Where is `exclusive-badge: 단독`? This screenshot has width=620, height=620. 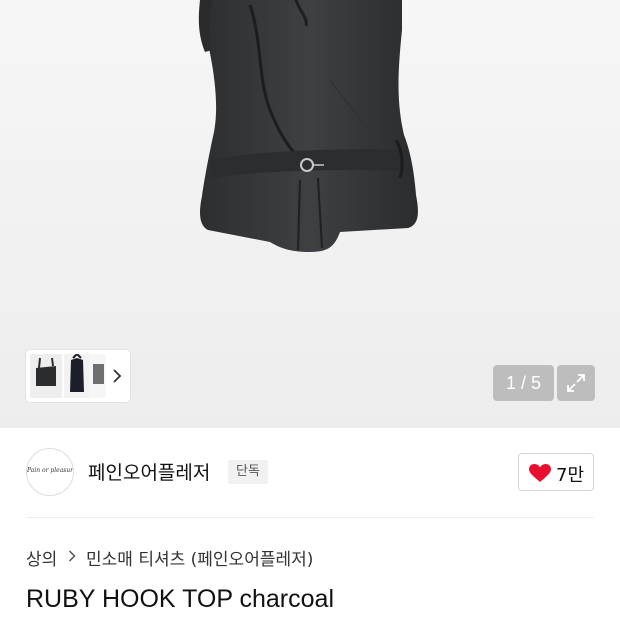 exclusive-badge: 단독 is located at coordinates (248, 472).